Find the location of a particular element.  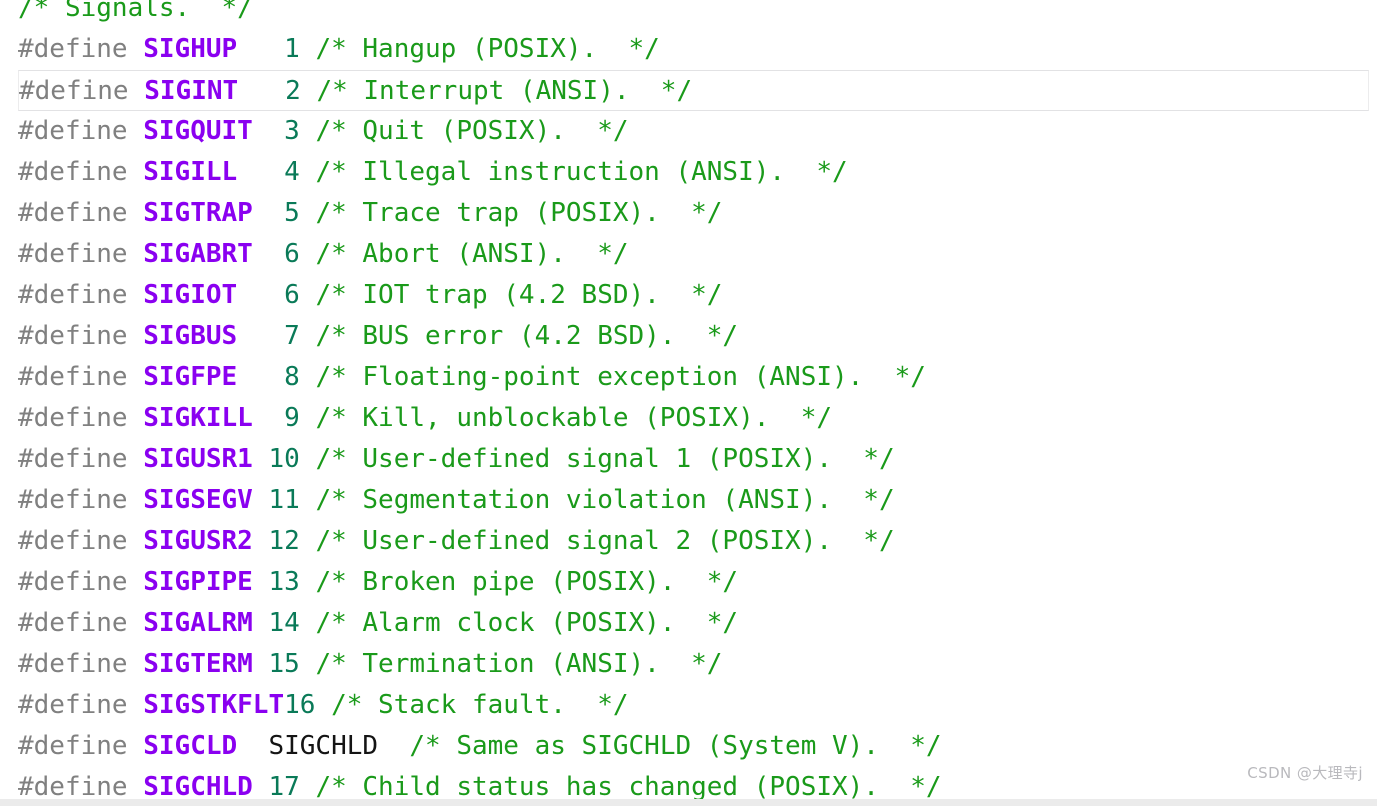

code-value: 17 is located at coordinates (284, 787).